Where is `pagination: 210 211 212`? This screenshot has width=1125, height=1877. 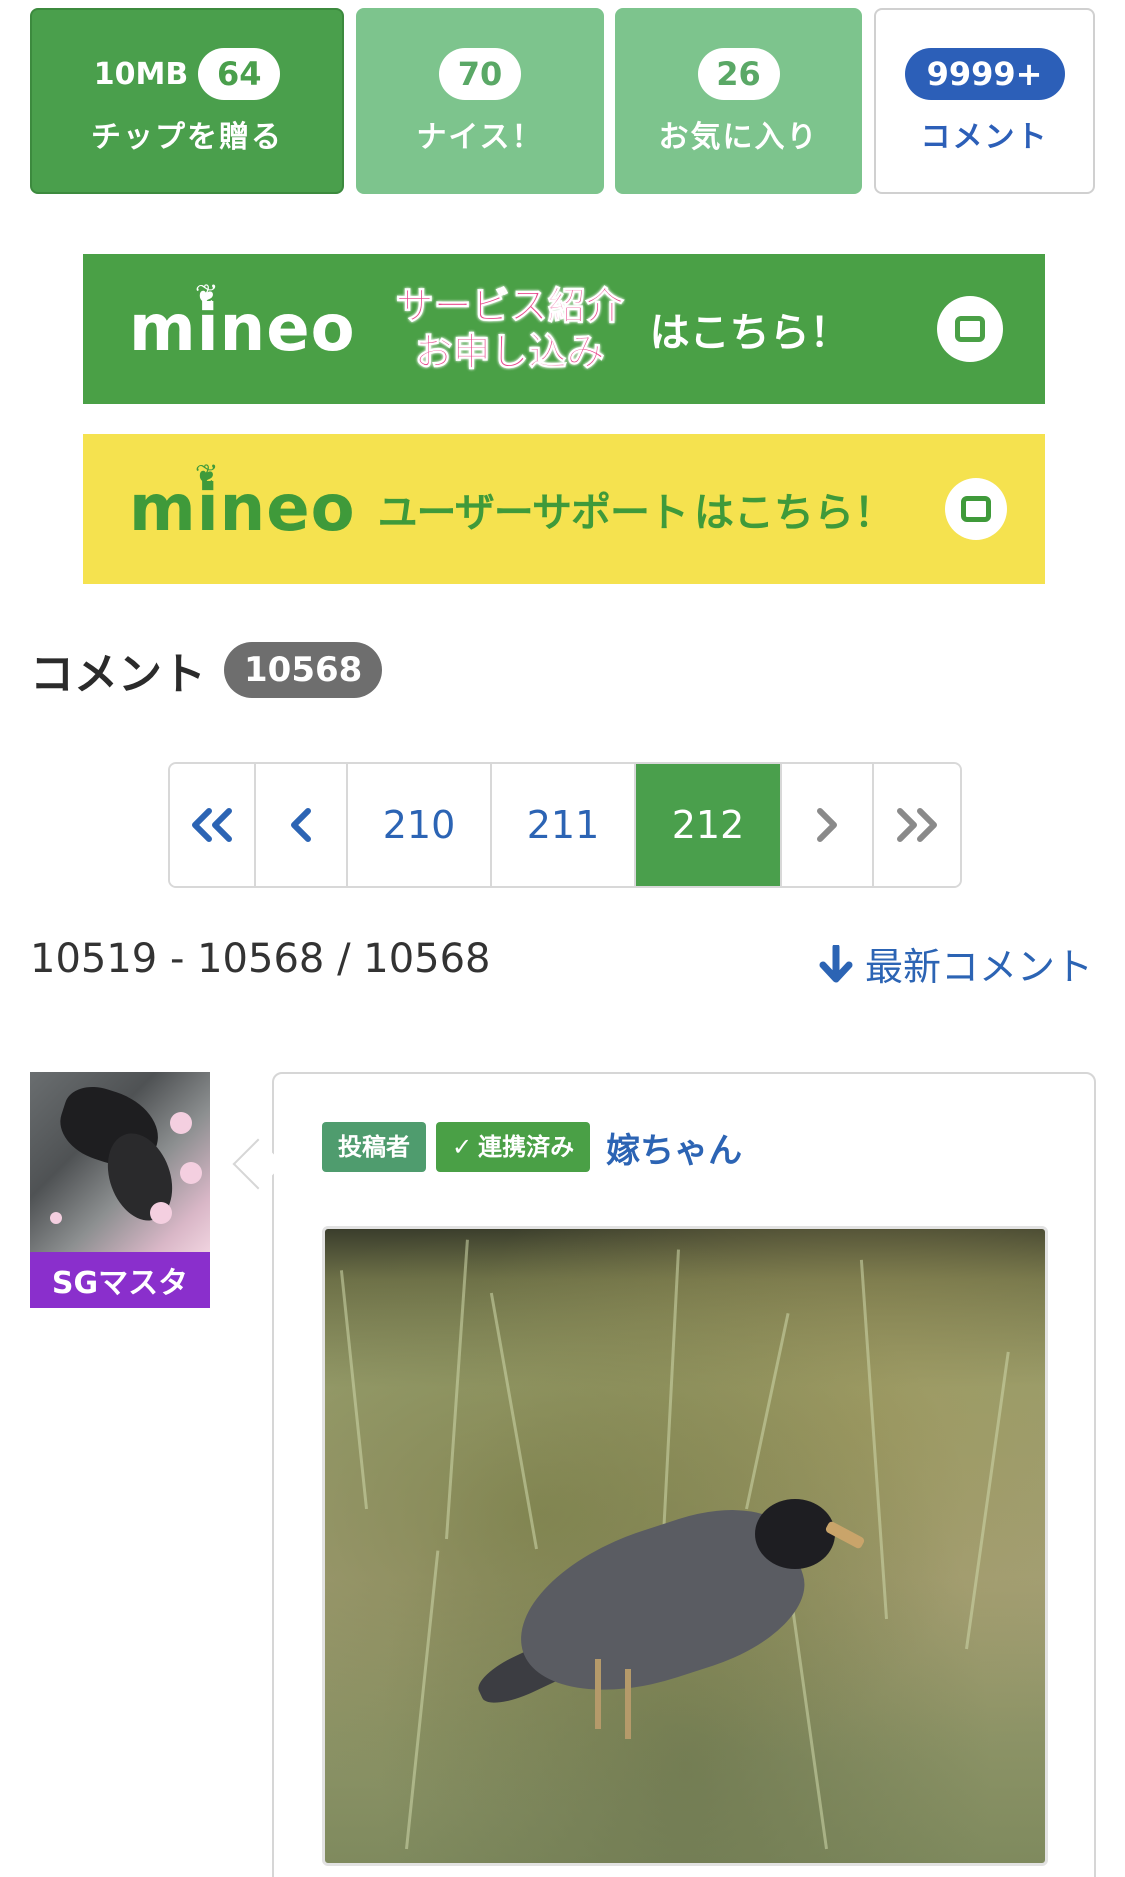 pagination: 210 211 212 is located at coordinates (565, 825).